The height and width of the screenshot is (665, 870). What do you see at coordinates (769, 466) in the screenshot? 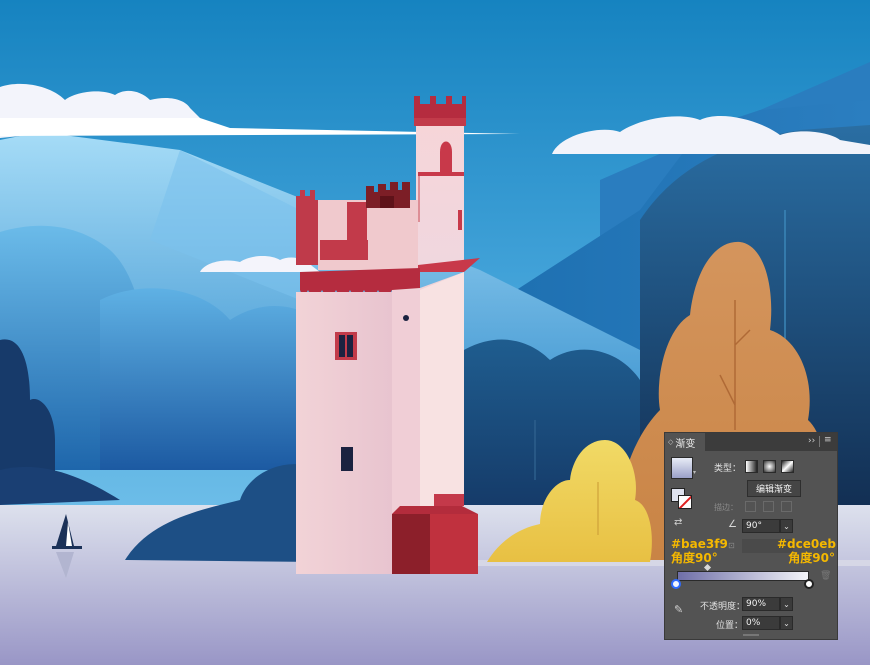
I see `radial-gradient-button` at bounding box center [769, 466].